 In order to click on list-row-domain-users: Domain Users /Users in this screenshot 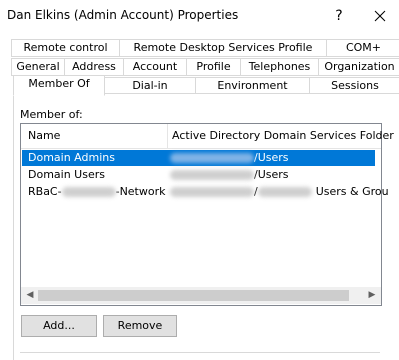, I will do `click(198, 175)`.